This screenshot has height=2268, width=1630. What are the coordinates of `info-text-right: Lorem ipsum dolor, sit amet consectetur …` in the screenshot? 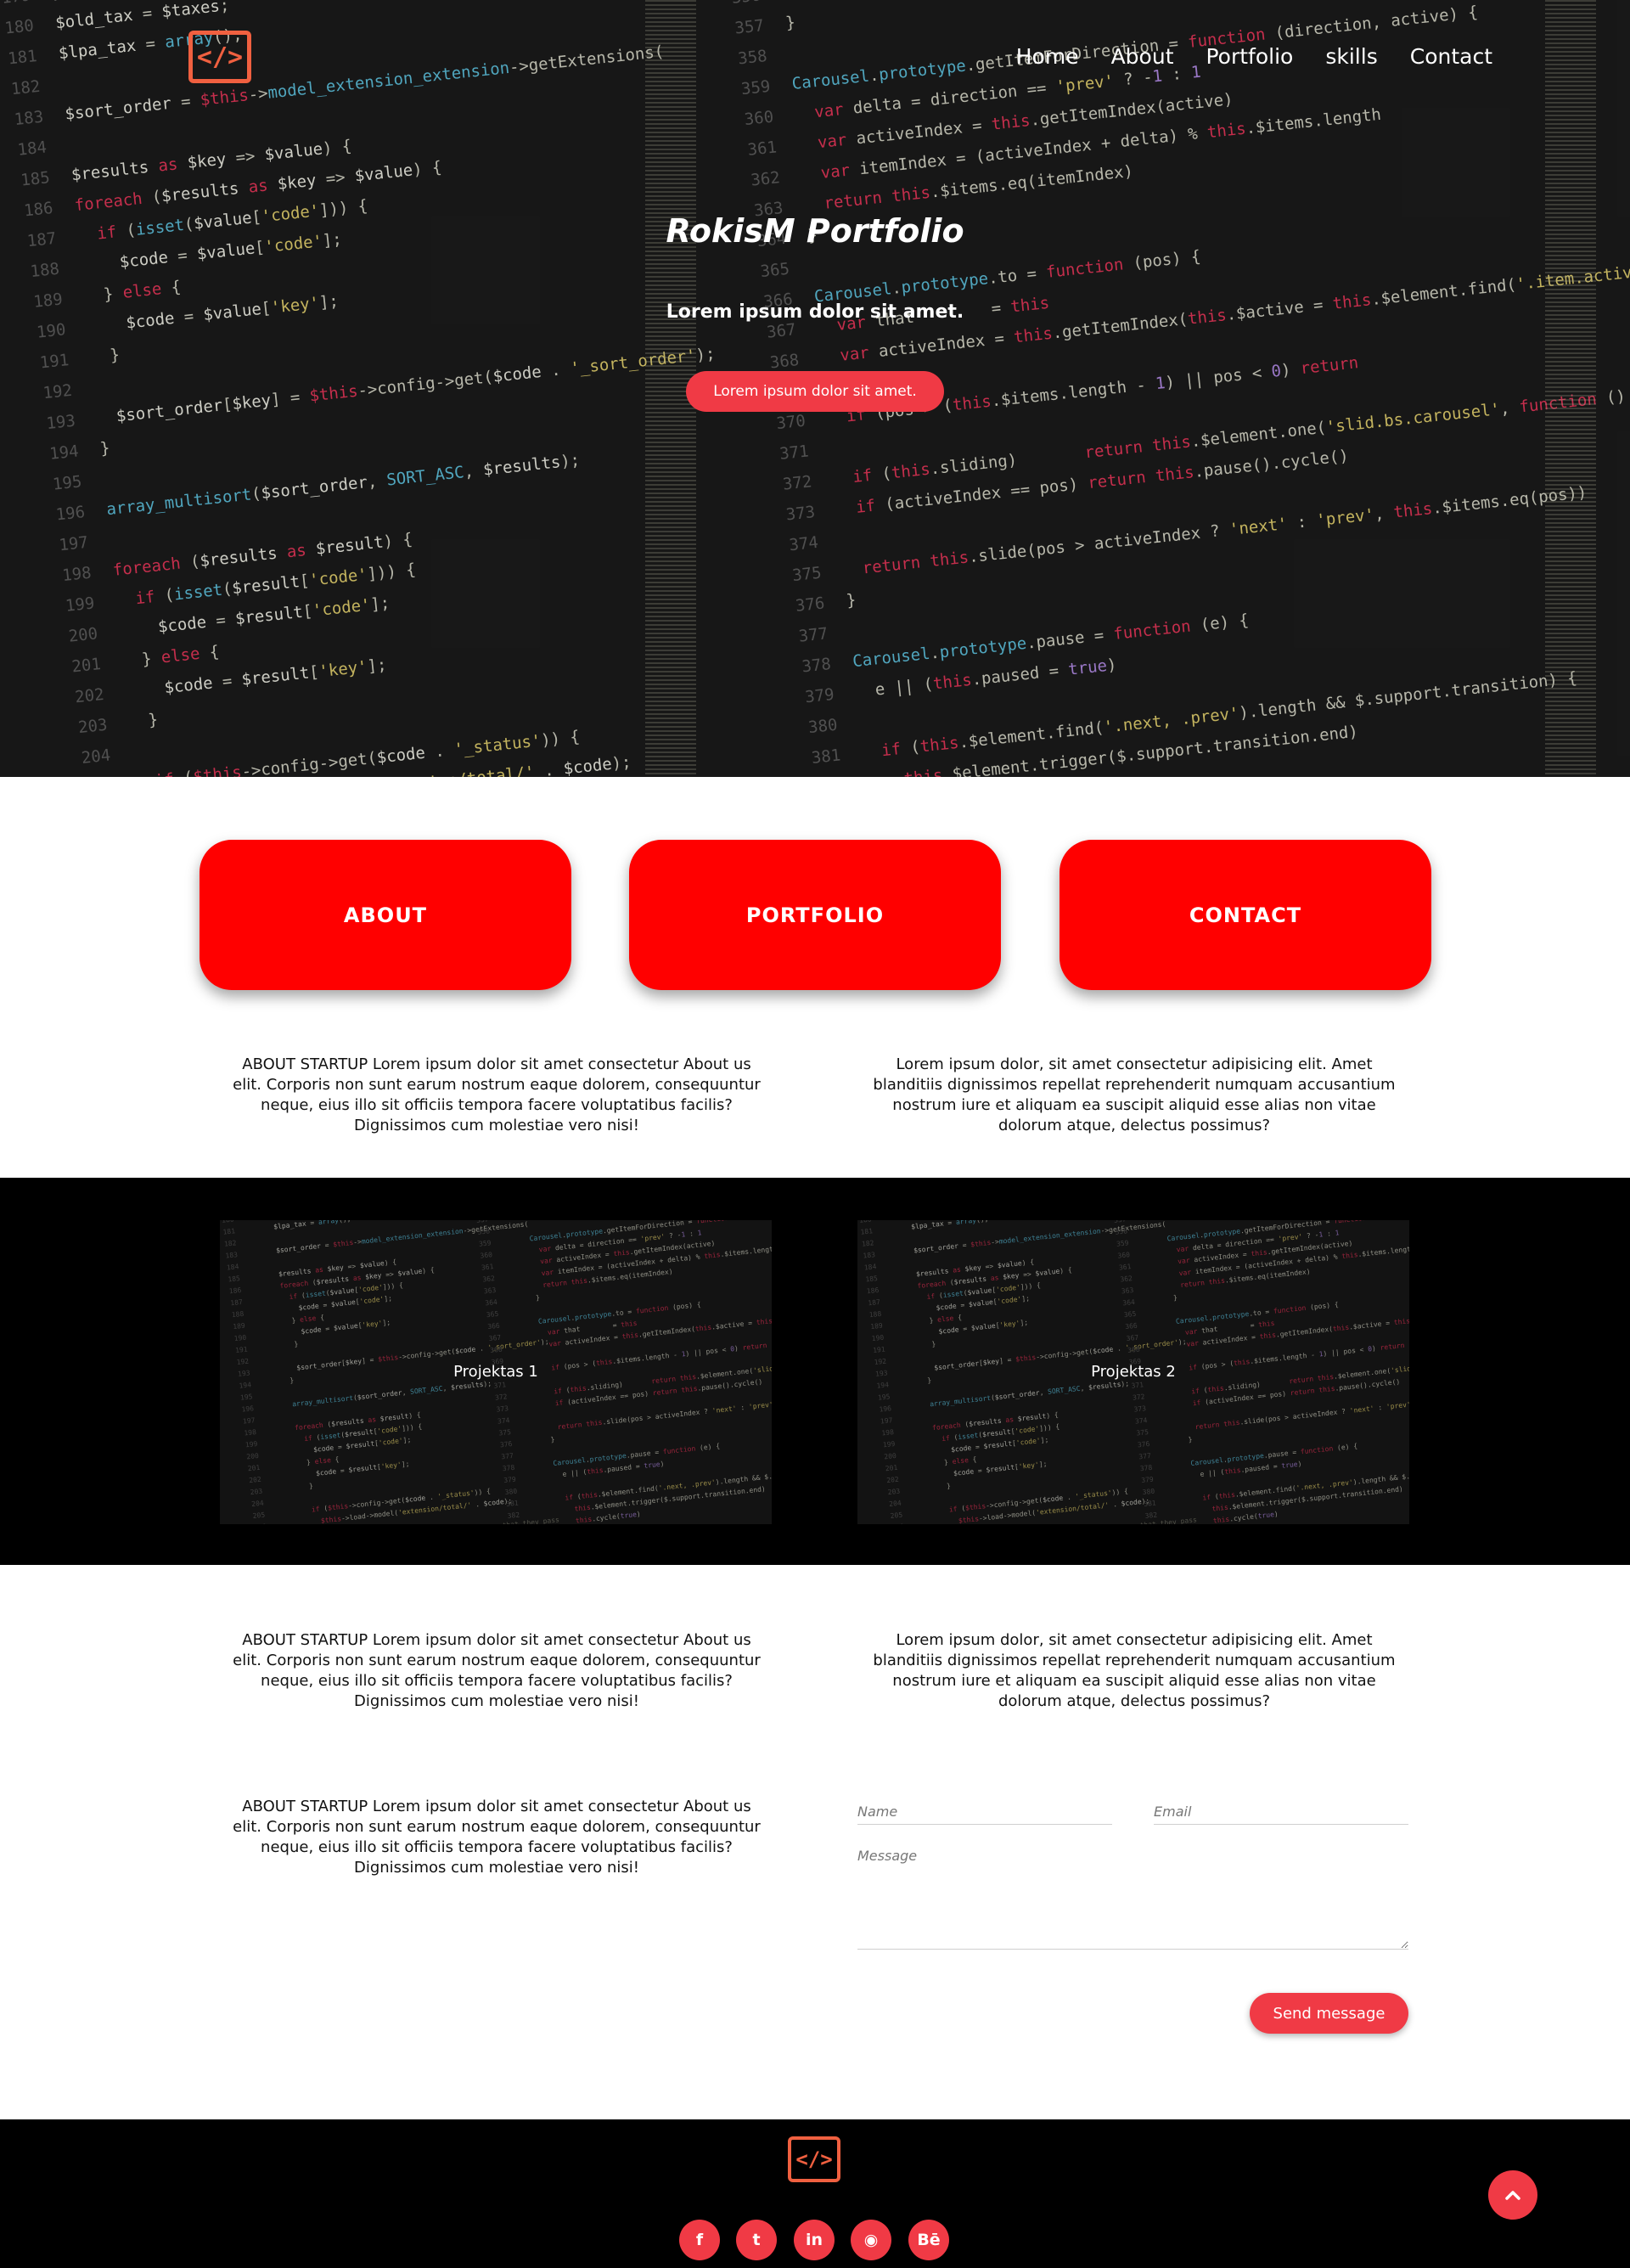 It's located at (1135, 1670).